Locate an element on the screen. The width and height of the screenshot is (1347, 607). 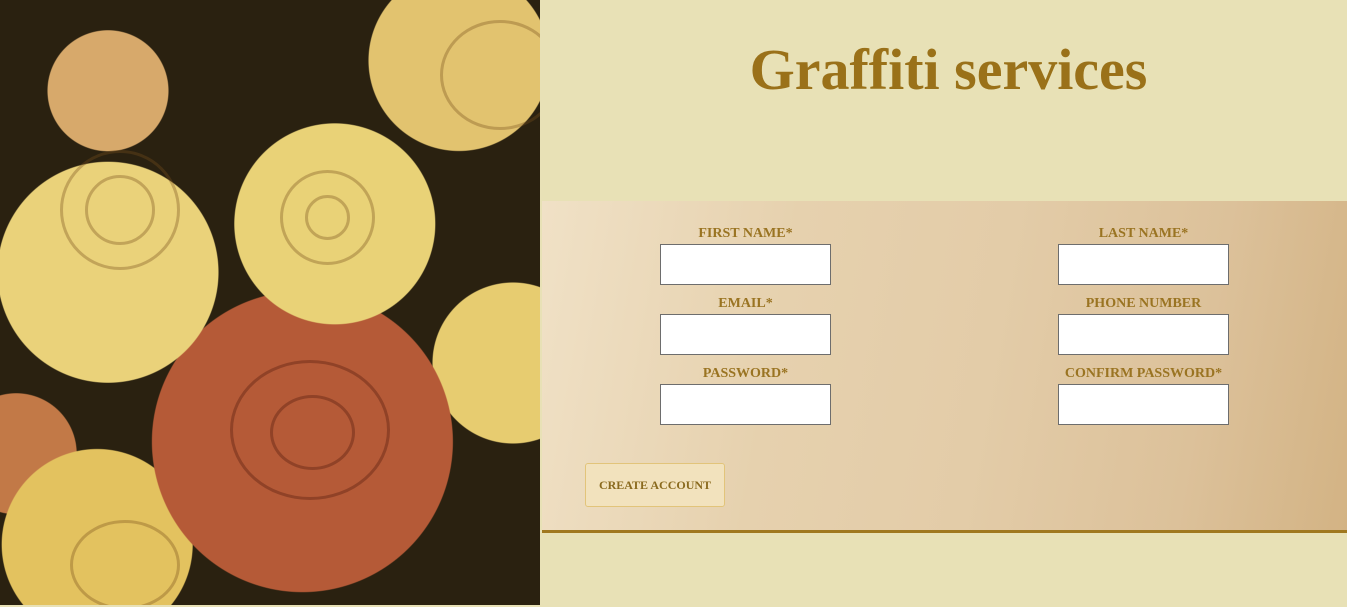
confirm-password-input is located at coordinates (1143, 404).